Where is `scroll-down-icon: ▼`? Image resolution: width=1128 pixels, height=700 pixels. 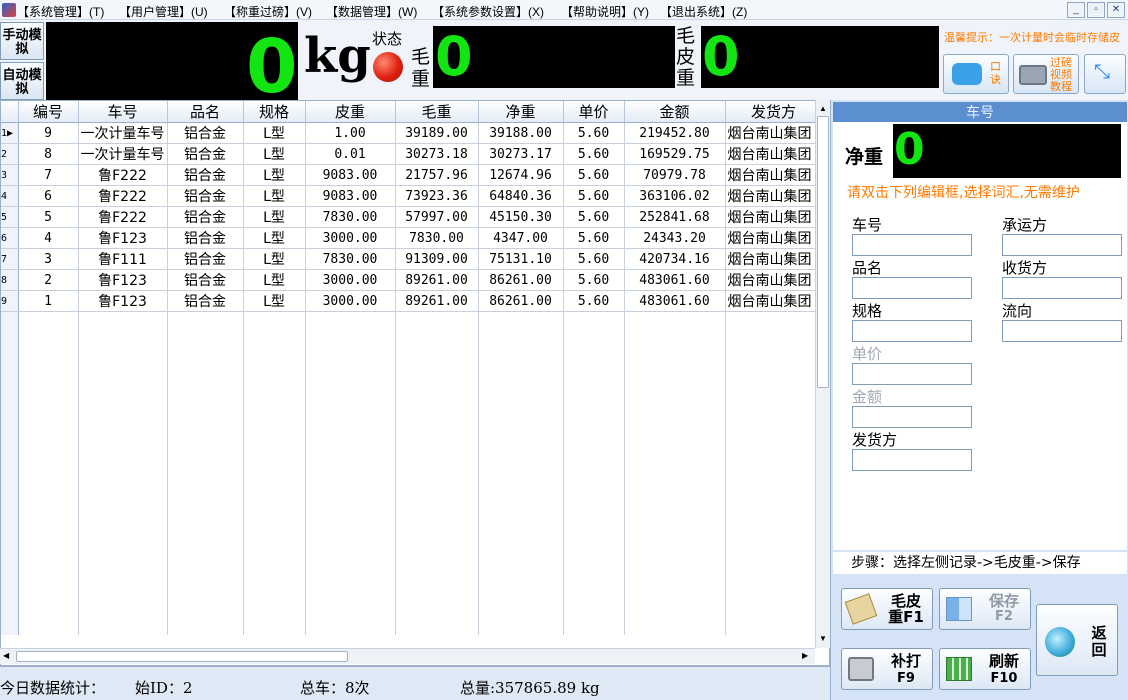
scroll-down-icon: ▼ is located at coordinates (823, 638).